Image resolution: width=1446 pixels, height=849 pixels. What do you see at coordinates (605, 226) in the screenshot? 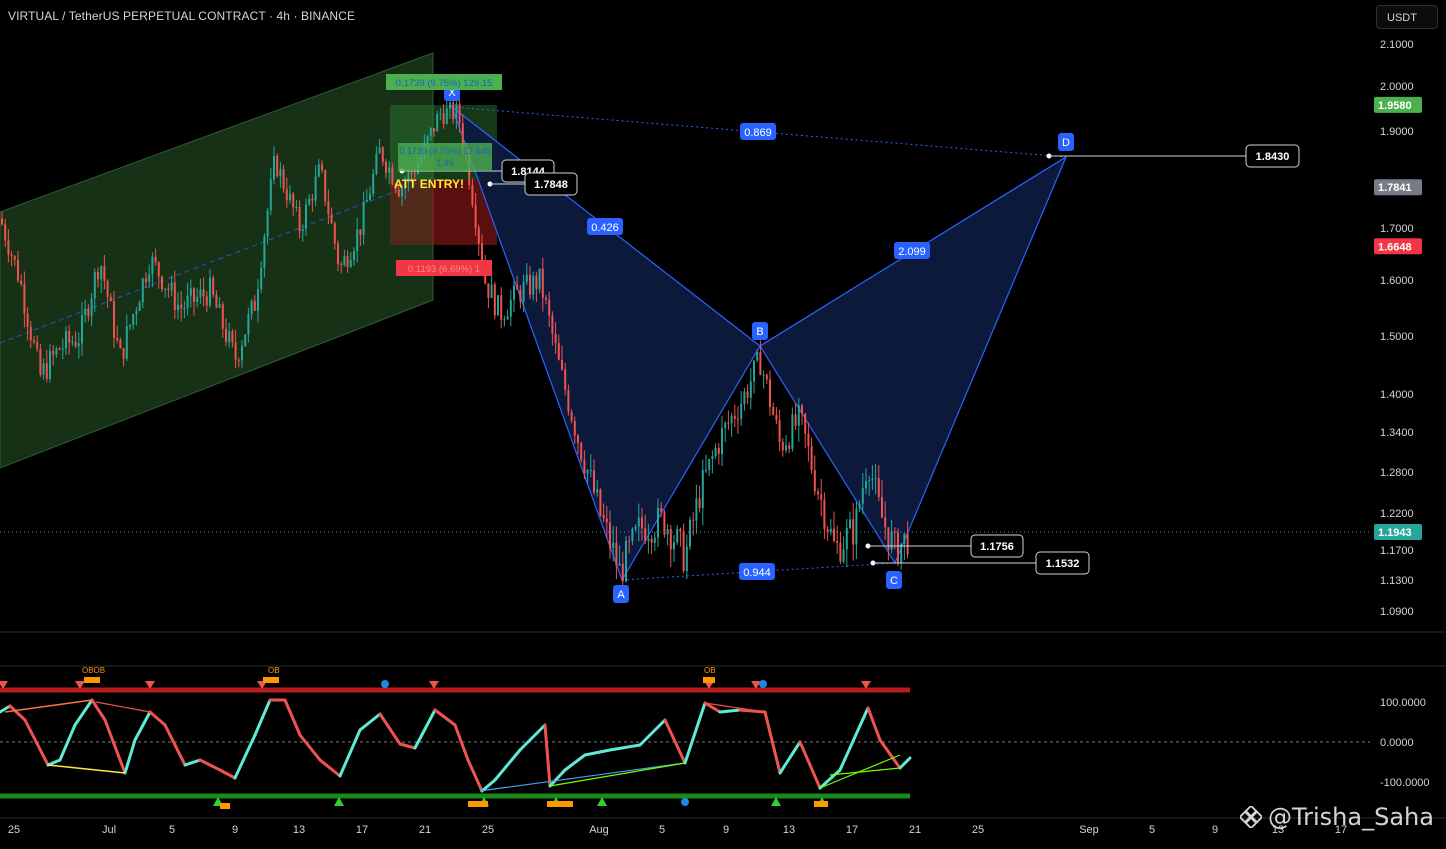
I see `ratio-label-ab: 0.426` at bounding box center [605, 226].